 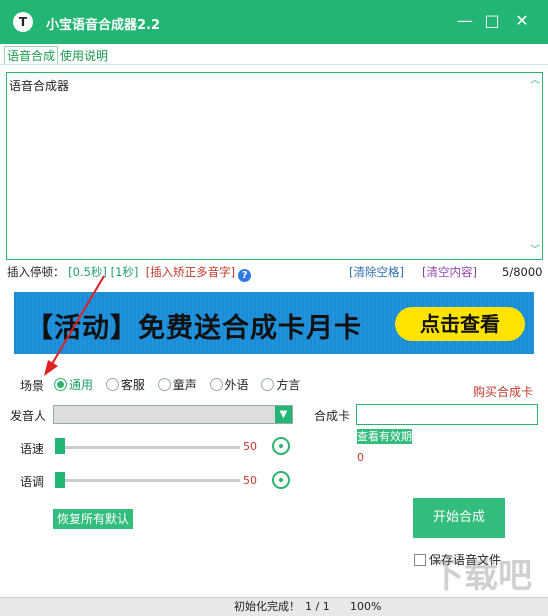 I want to click on window-title: 小宝语音合成器2.2, so click(x=103, y=25).